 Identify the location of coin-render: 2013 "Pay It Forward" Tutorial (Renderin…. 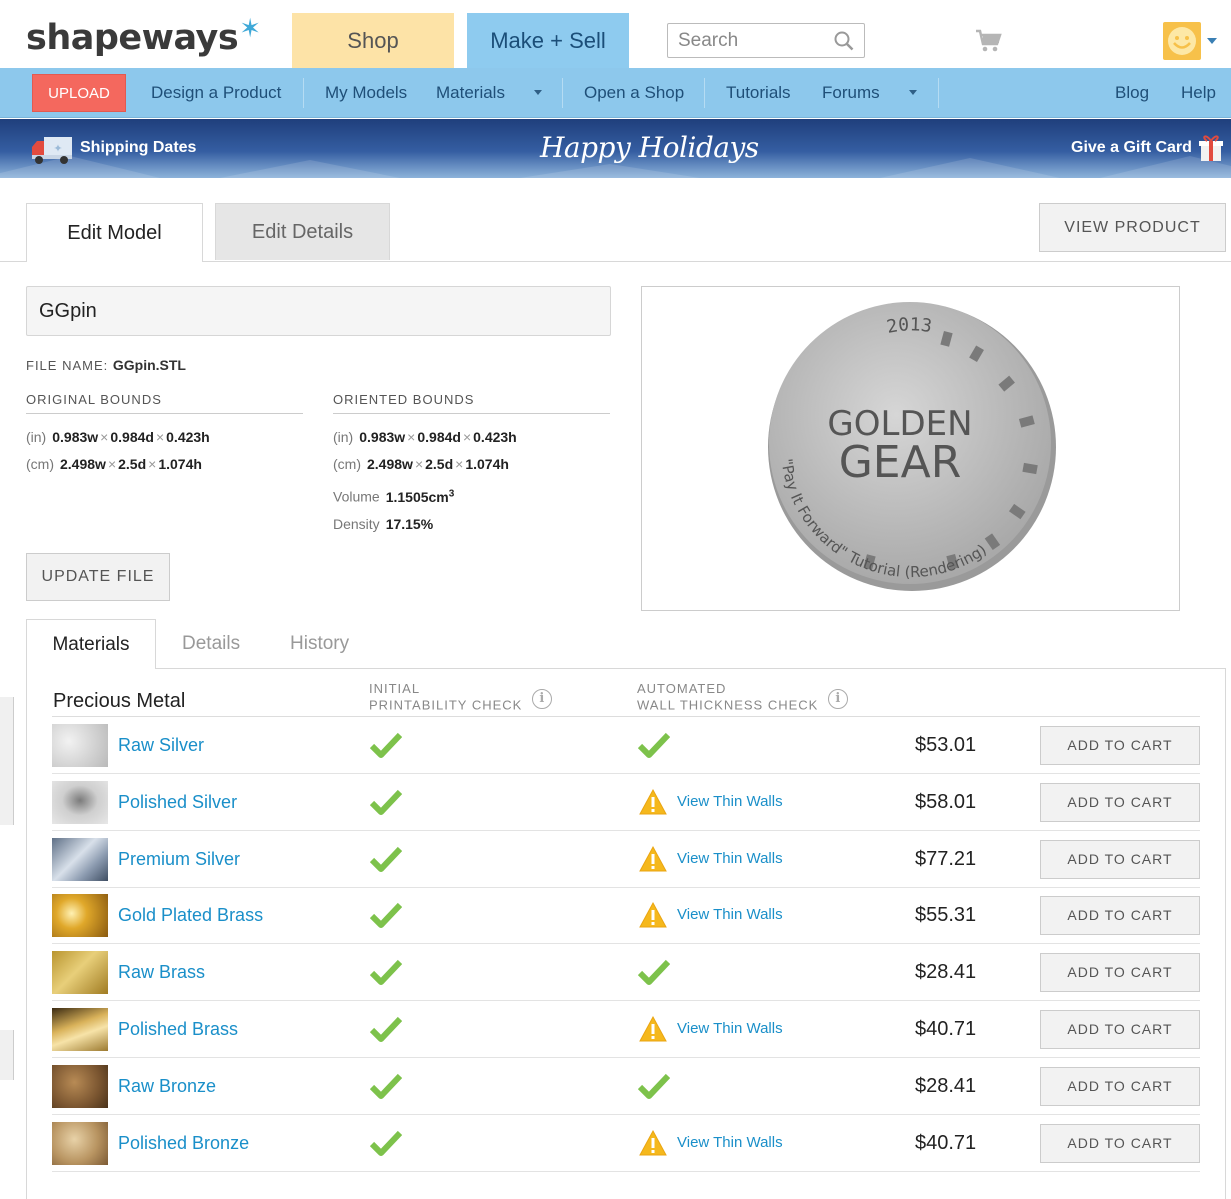
(912, 446).